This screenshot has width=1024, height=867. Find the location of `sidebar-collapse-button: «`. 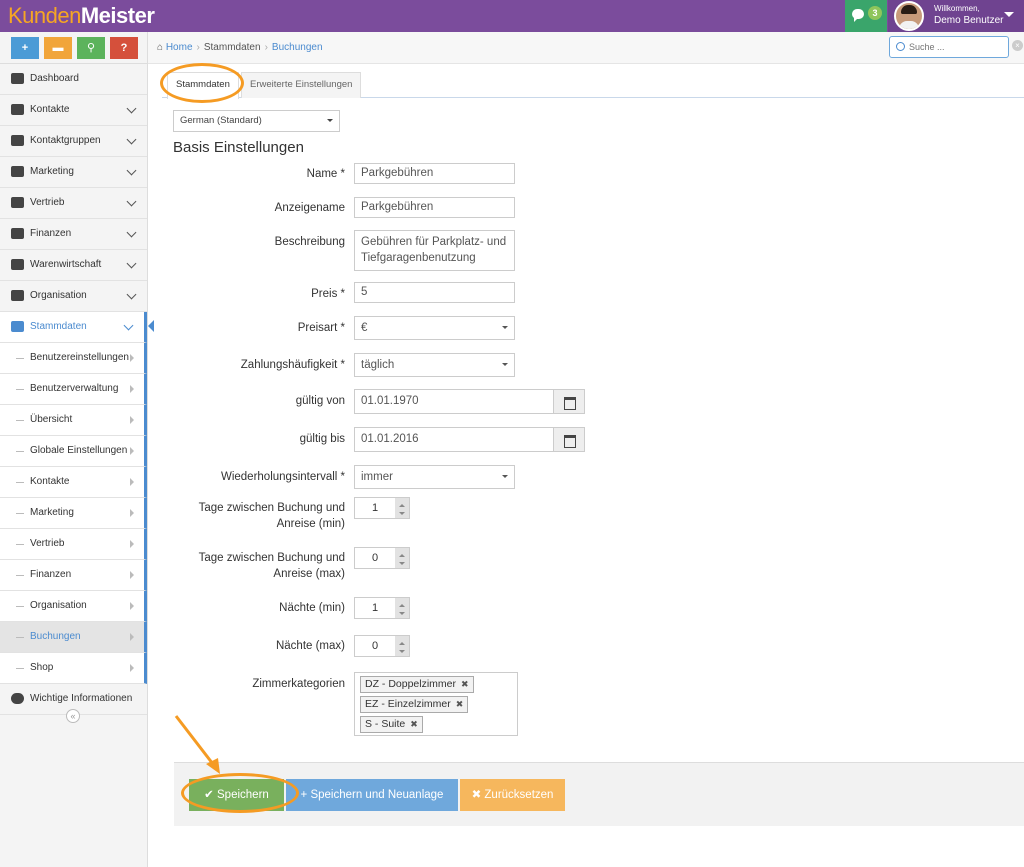

sidebar-collapse-button: « is located at coordinates (73, 716).